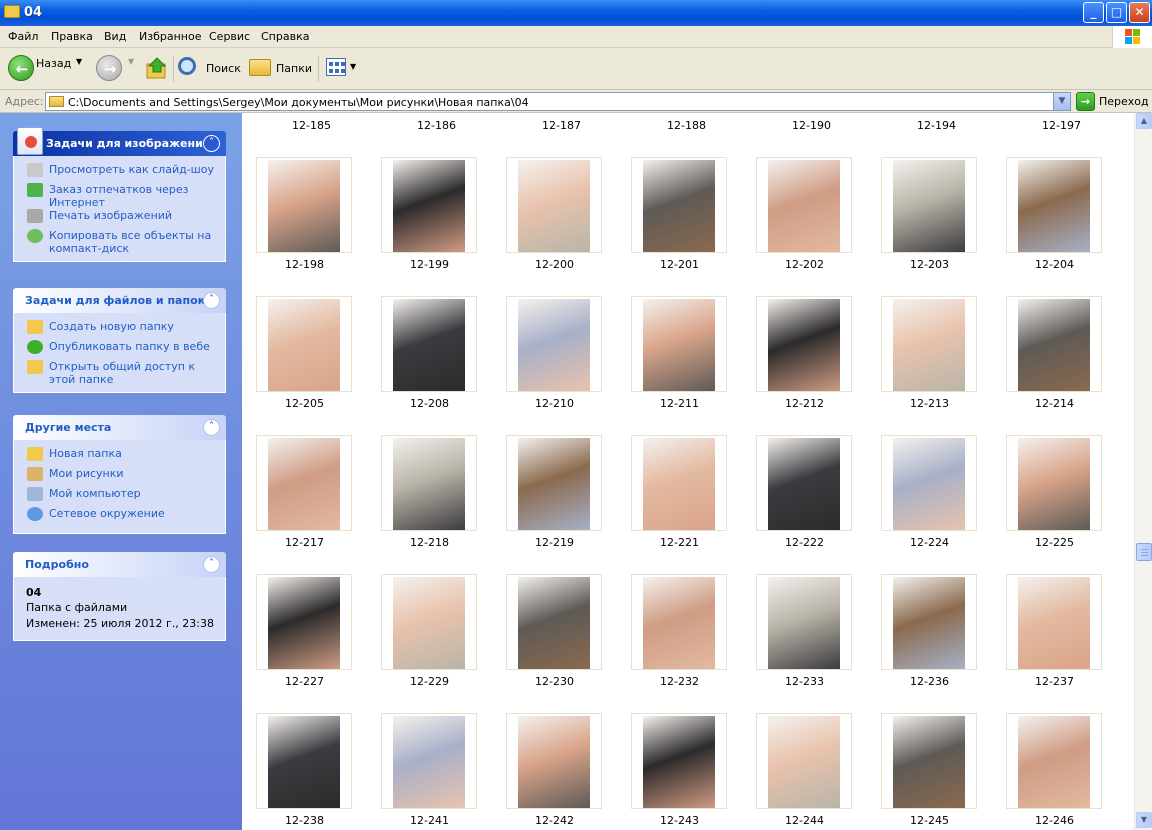 This screenshot has width=1152, height=830. I want to click on thumbnail-item: 12-194, so click(936, 124).